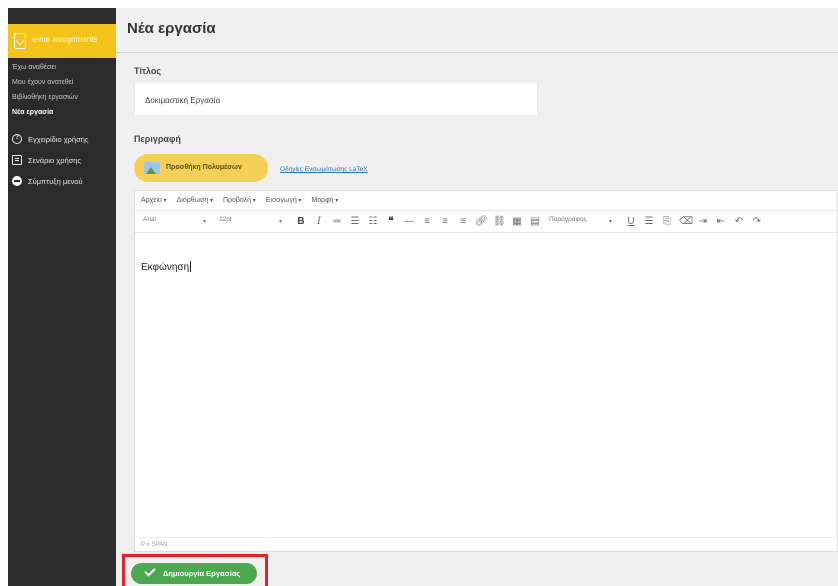 The image size is (838, 586). Describe the element at coordinates (337, 222) in the screenshot. I see `strikethrough-icon: ═` at that location.